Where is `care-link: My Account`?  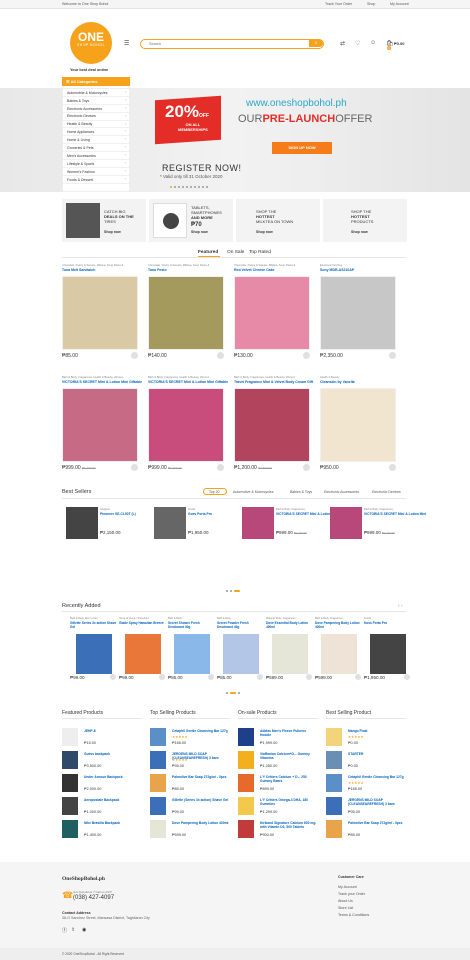 care-link: My Account is located at coordinates (347, 887).